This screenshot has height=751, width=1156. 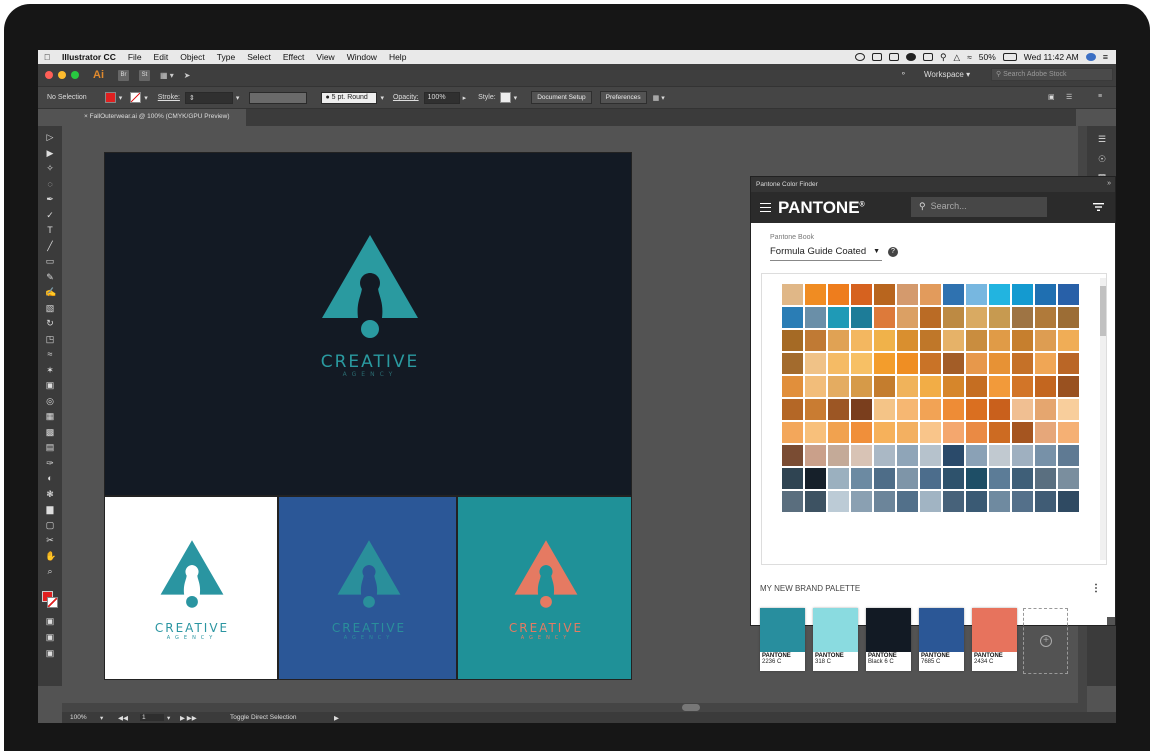 What do you see at coordinates (50, 370) in the screenshot?
I see `puppet-warp-icon: ✶` at bounding box center [50, 370].